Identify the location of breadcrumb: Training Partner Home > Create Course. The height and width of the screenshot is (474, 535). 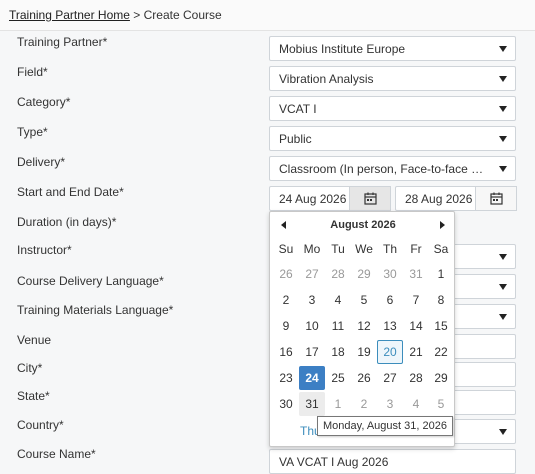
(267, 15).